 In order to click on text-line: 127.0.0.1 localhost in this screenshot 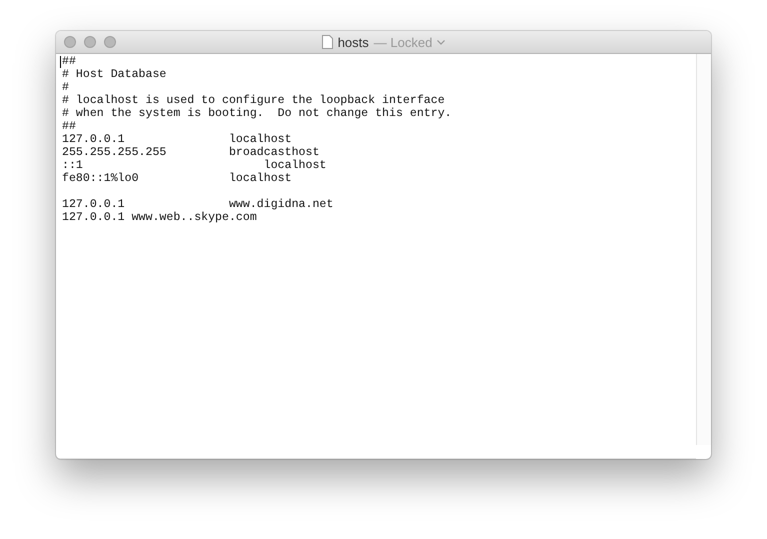, I will do `click(177, 139)`.